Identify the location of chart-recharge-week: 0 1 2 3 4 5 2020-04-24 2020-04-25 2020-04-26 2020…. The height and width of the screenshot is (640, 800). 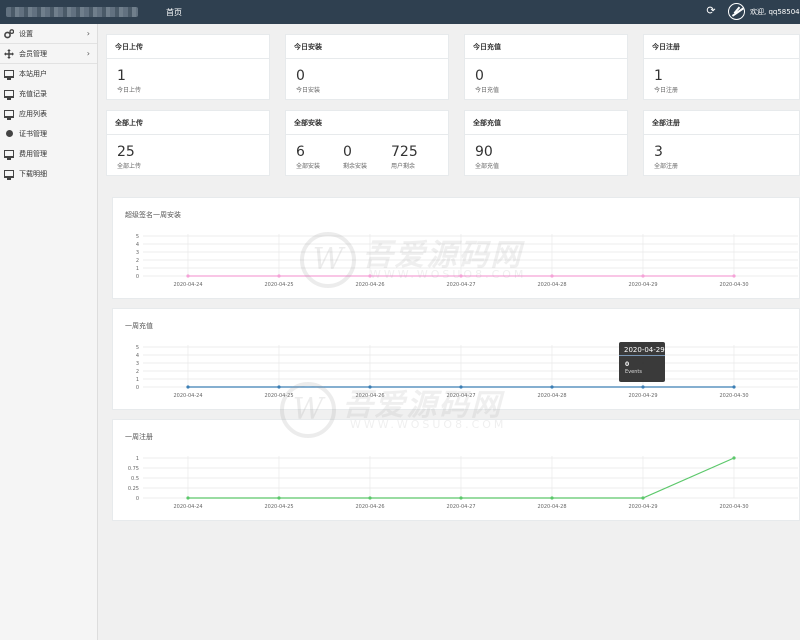
(467, 372).